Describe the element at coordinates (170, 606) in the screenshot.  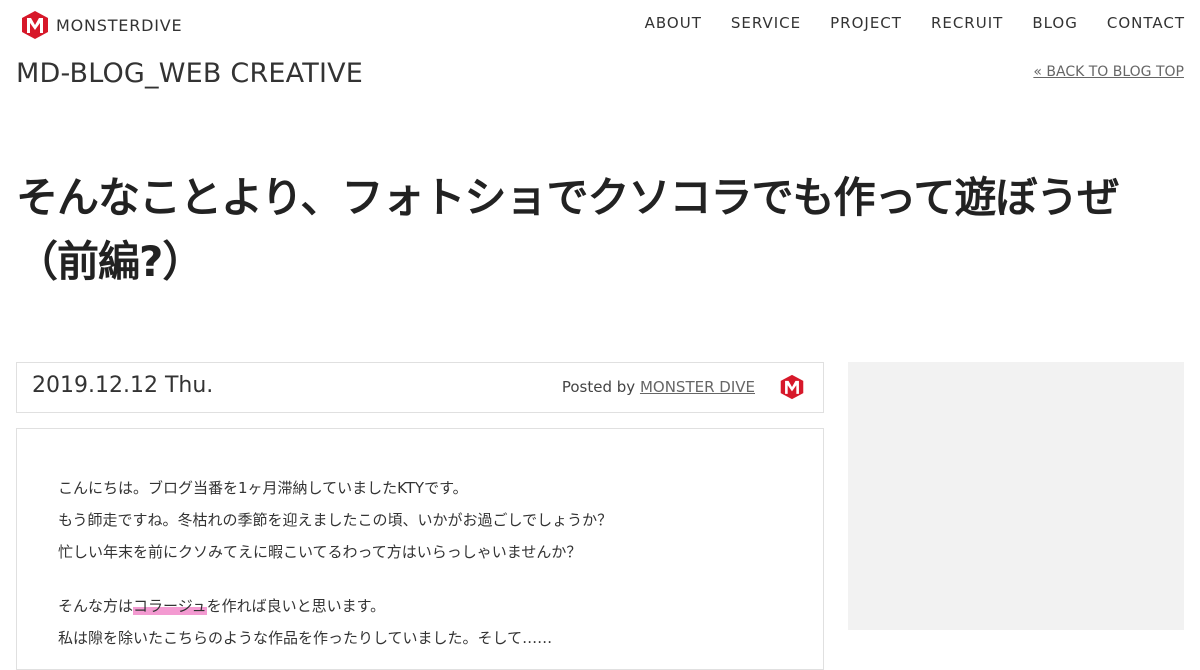
I see `highlighted-term: コラージュ` at that location.